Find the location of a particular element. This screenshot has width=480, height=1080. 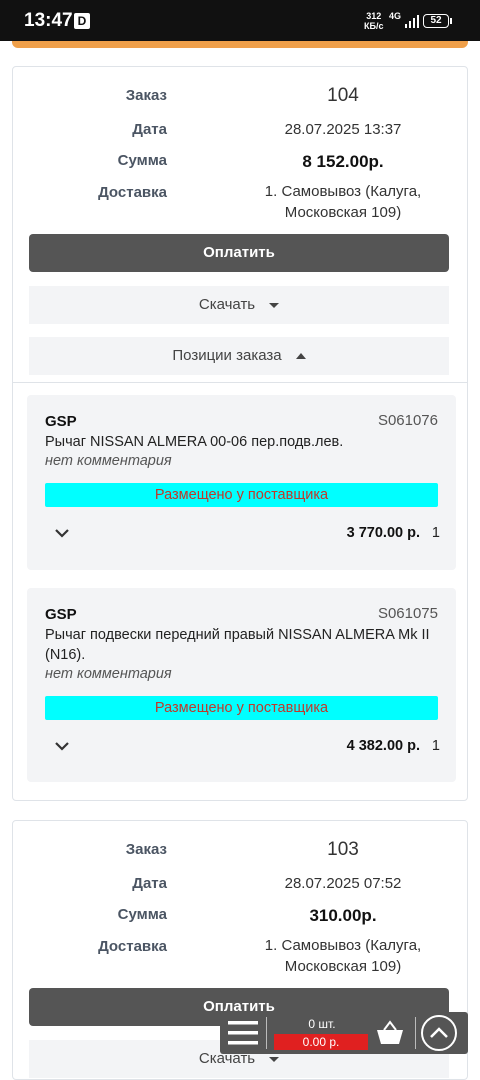

order-number: 103 is located at coordinates (343, 849).